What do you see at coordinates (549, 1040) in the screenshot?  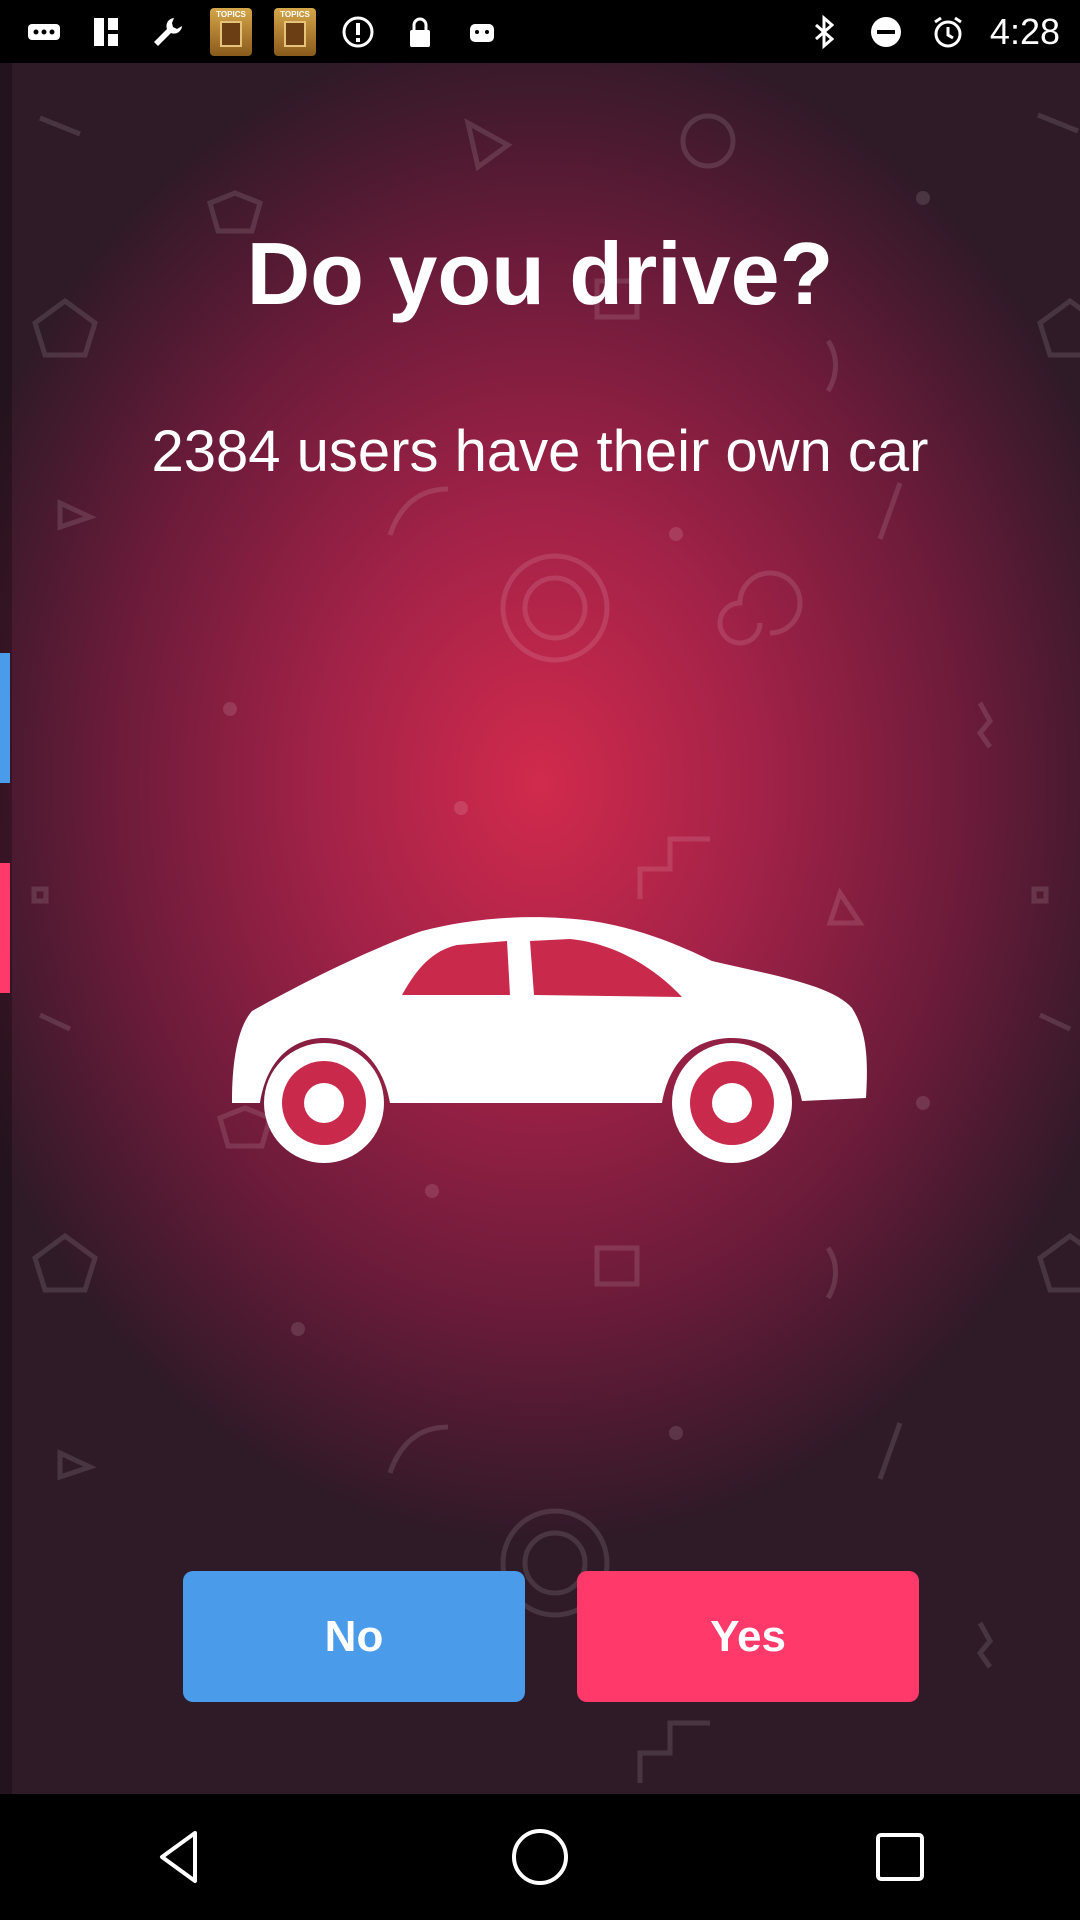 I see `car-icon` at bounding box center [549, 1040].